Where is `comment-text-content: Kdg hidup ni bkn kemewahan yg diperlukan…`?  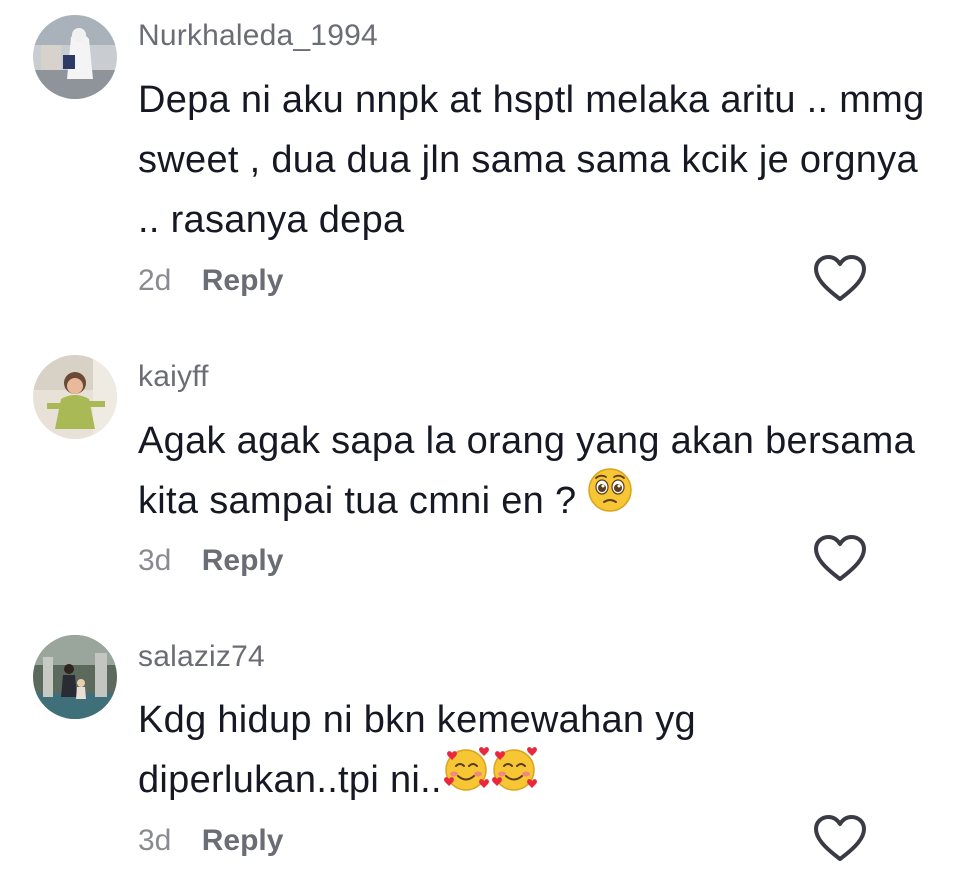 comment-text-content: Kdg hidup ni bkn kemewahan yg diperlukan… is located at coordinates (417, 750).